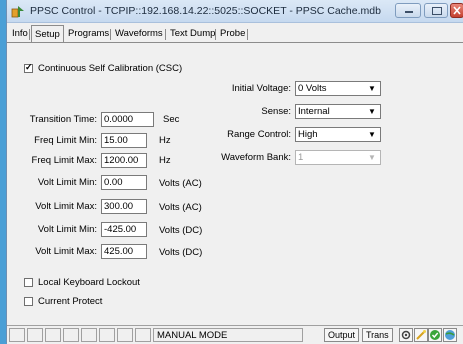 The width and height of the screenshot is (463, 344). What do you see at coordinates (259, 134) in the screenshot?
I see `range-control-label: Range Control:` at bounding box center [259, 134].